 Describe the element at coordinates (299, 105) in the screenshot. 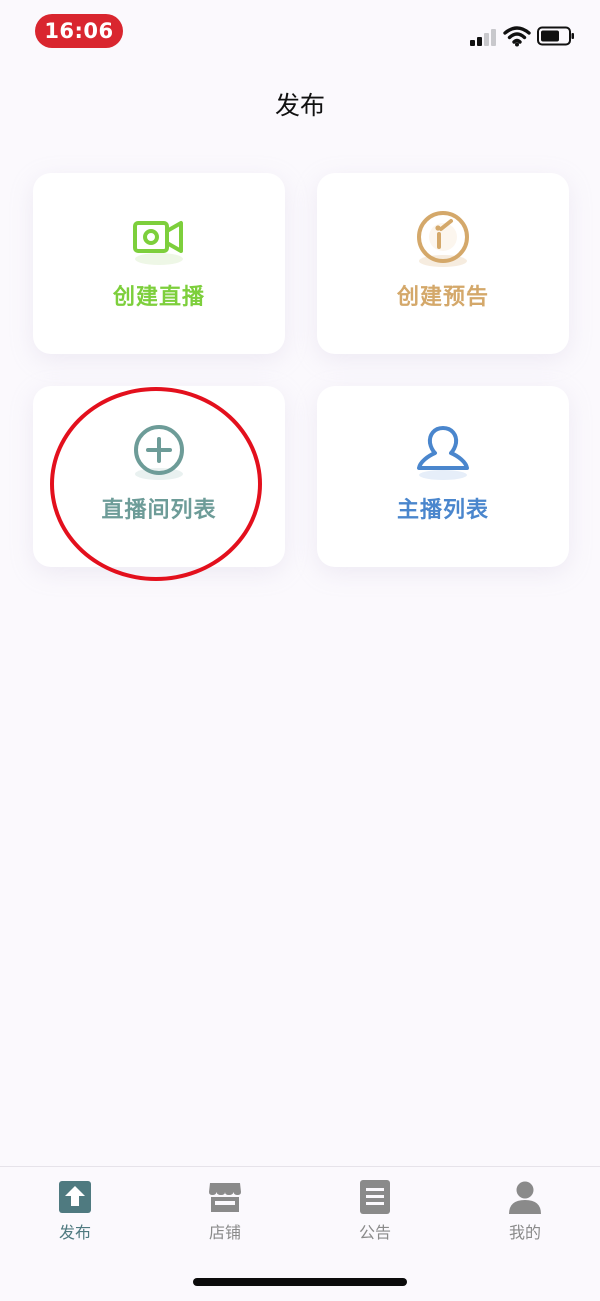

I see `page-title: 发布` at that location.